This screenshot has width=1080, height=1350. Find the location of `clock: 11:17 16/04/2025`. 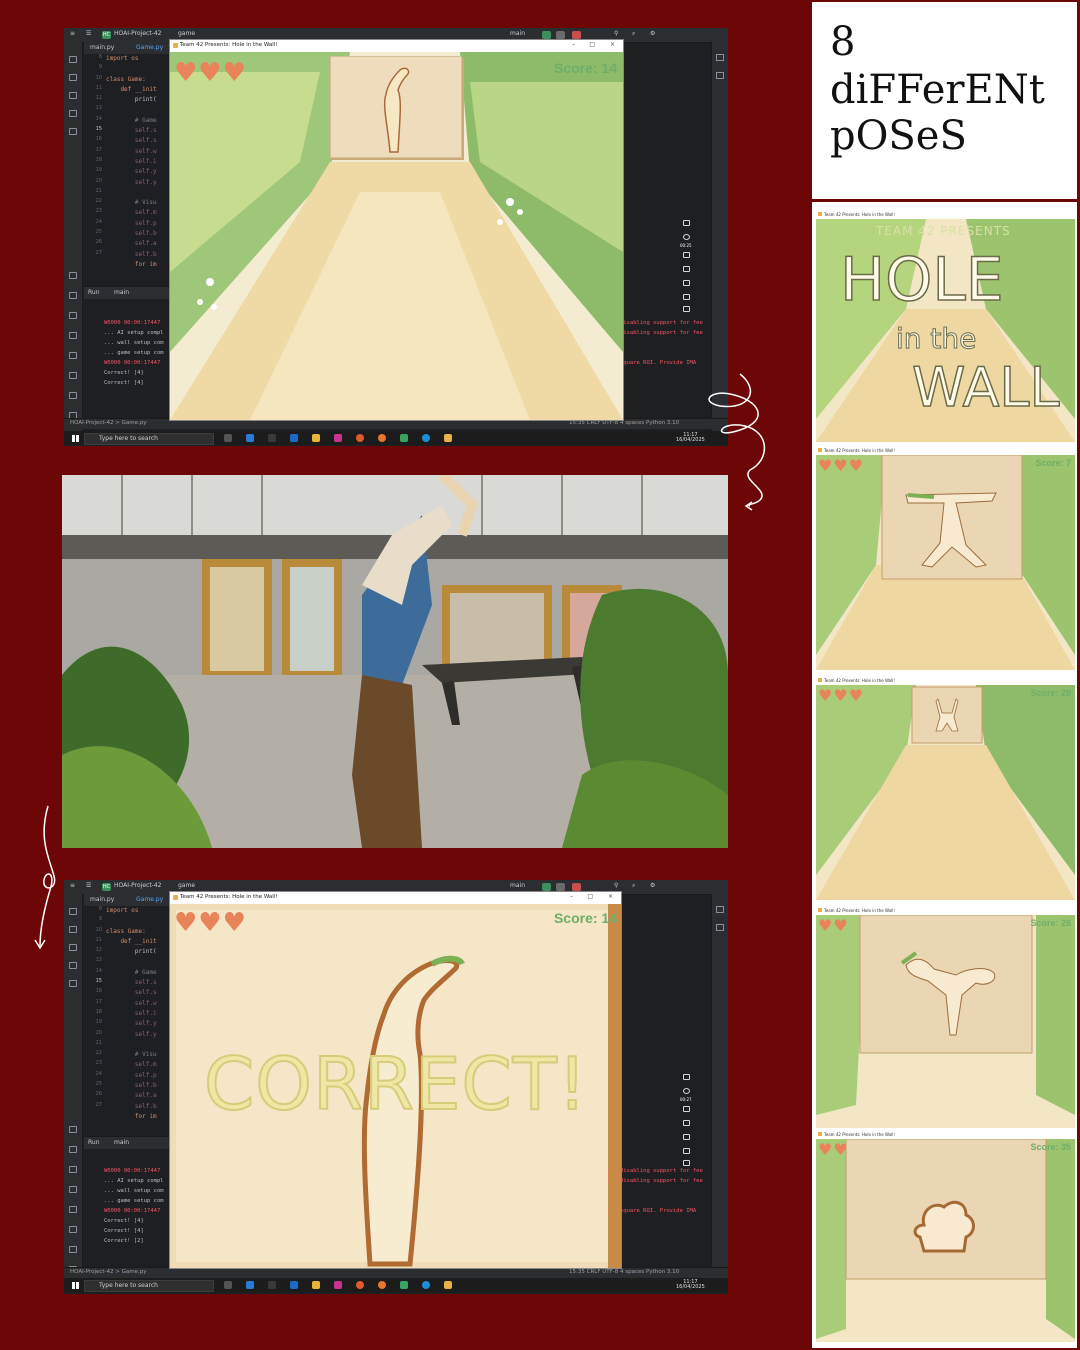

clock: 11:17 16/04/2025 is located at coordinates (690, 1285).